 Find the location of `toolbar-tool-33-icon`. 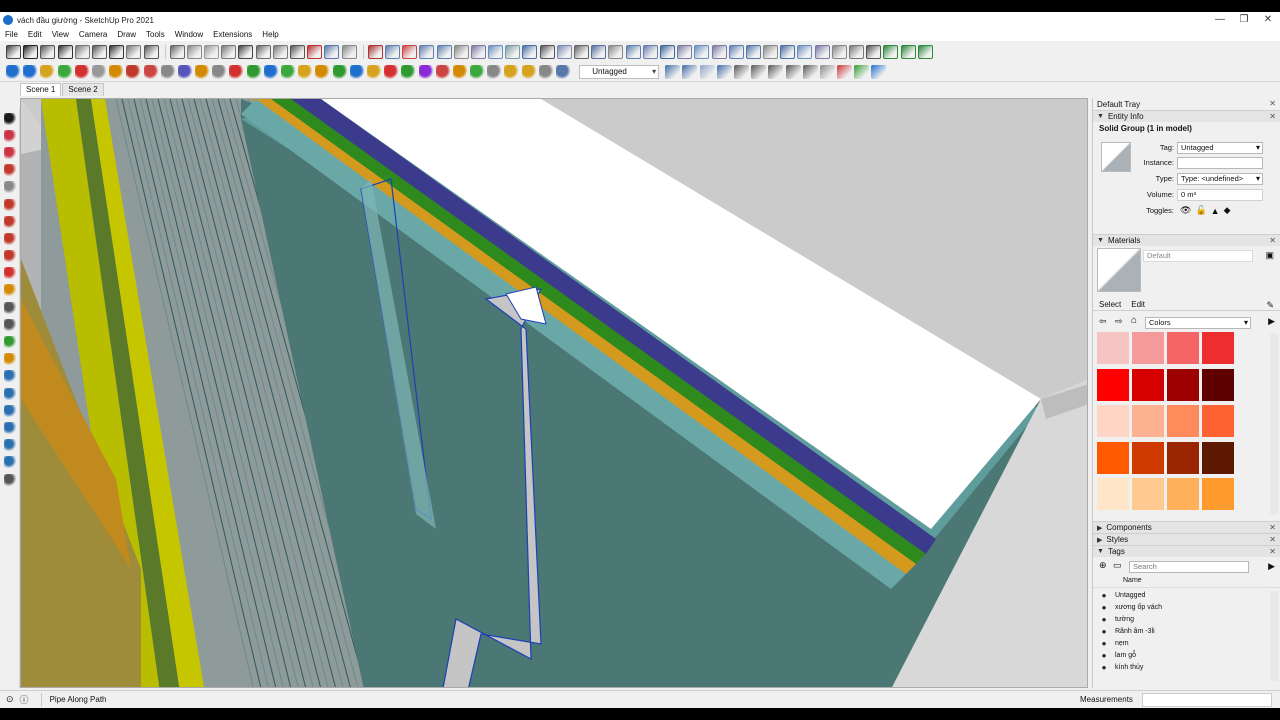

toolbar-tool-33-icon is located at coordinates (581, 52).